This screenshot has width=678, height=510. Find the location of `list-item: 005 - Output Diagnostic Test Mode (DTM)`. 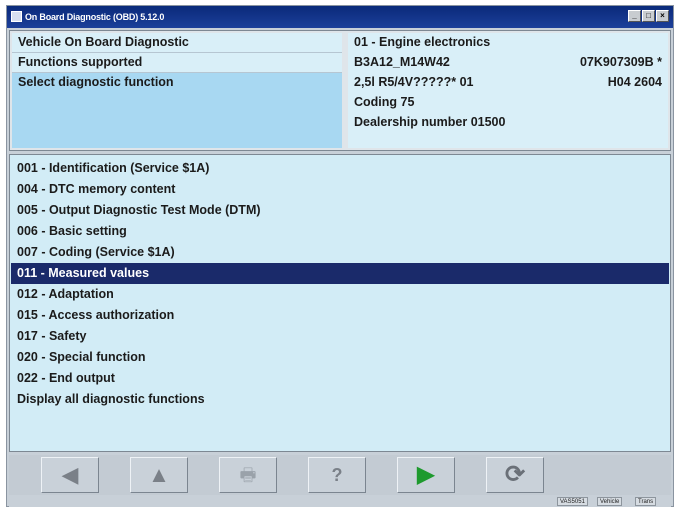

list-item: 005 - Output Diagnostic Test Mode (DTM) is located at coordinates (340, 210).